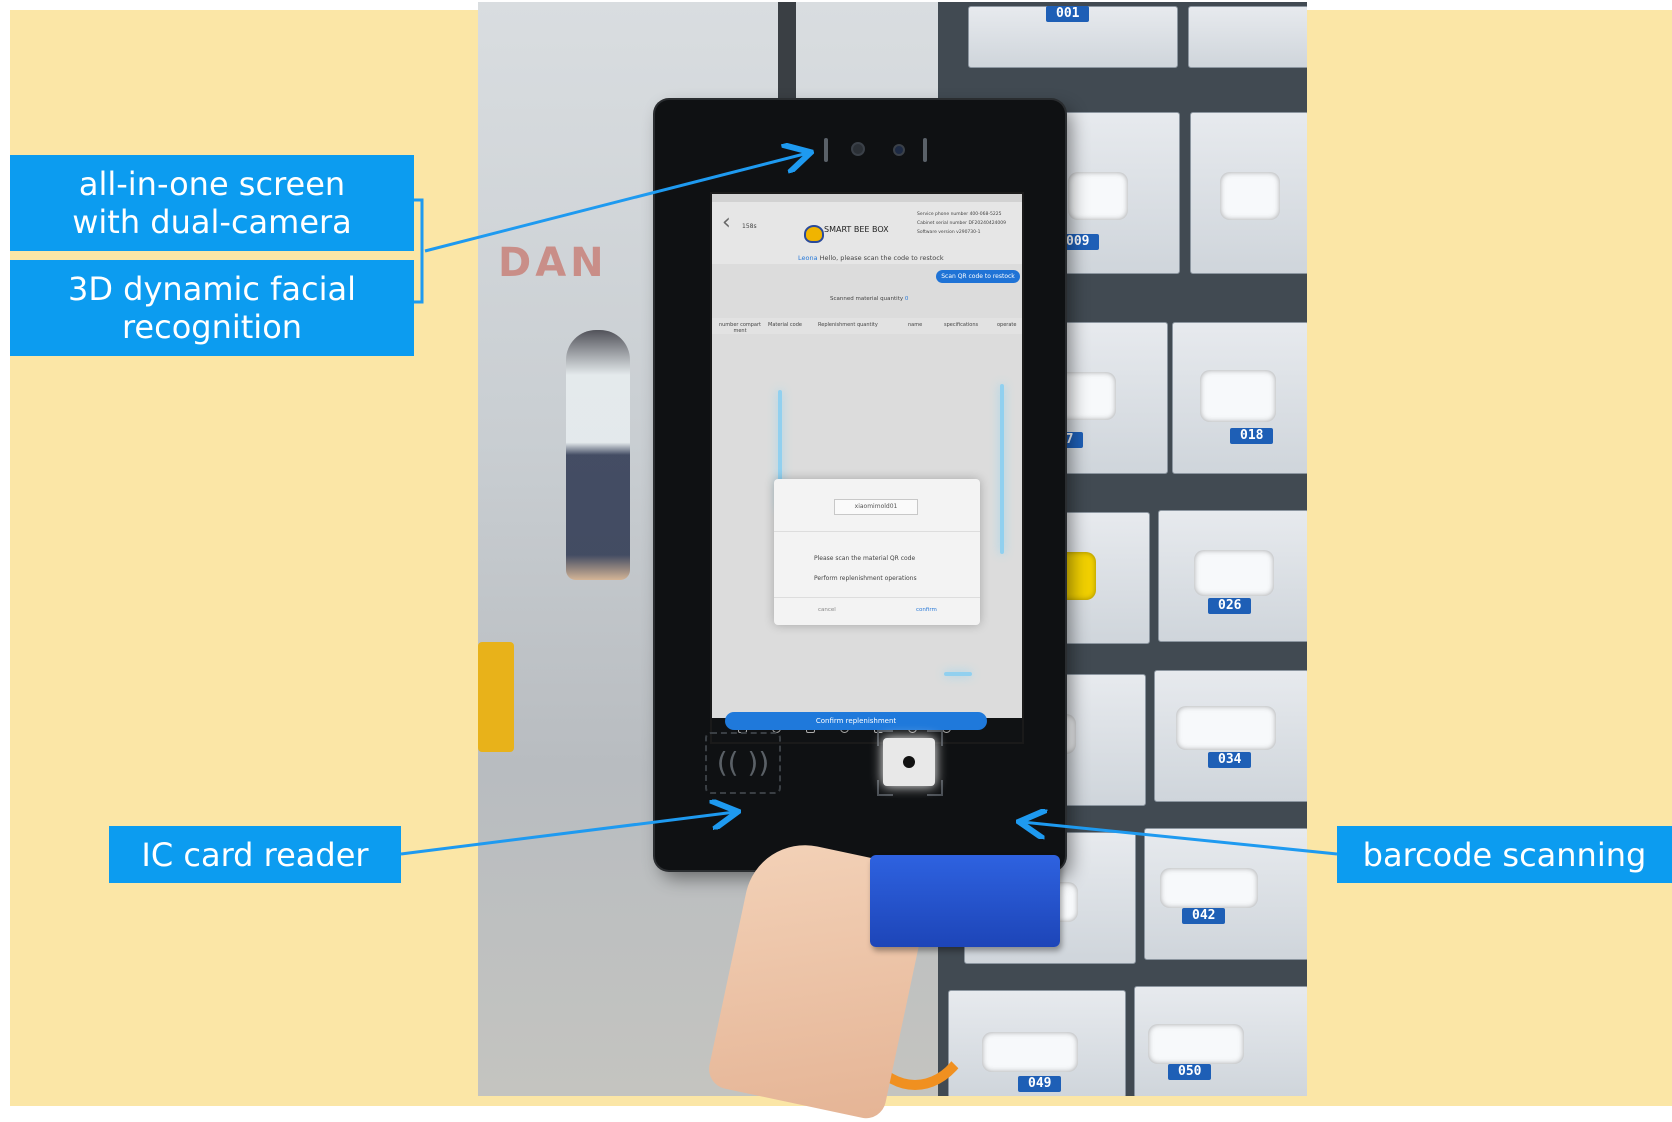  Describe the element at coordinates (961, 325) in the screenshot. I see `column-header: specifications` at that location.